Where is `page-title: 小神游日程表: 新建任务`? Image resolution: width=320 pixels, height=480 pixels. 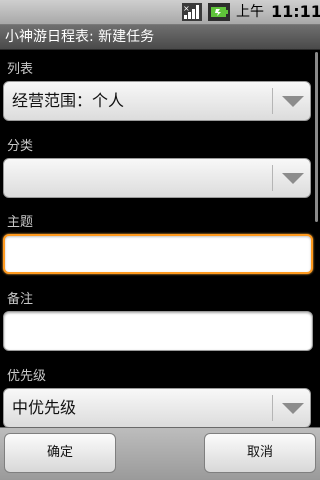
page-title: 小神游日程表: 新建任务 is located at coordinates (80, 37).